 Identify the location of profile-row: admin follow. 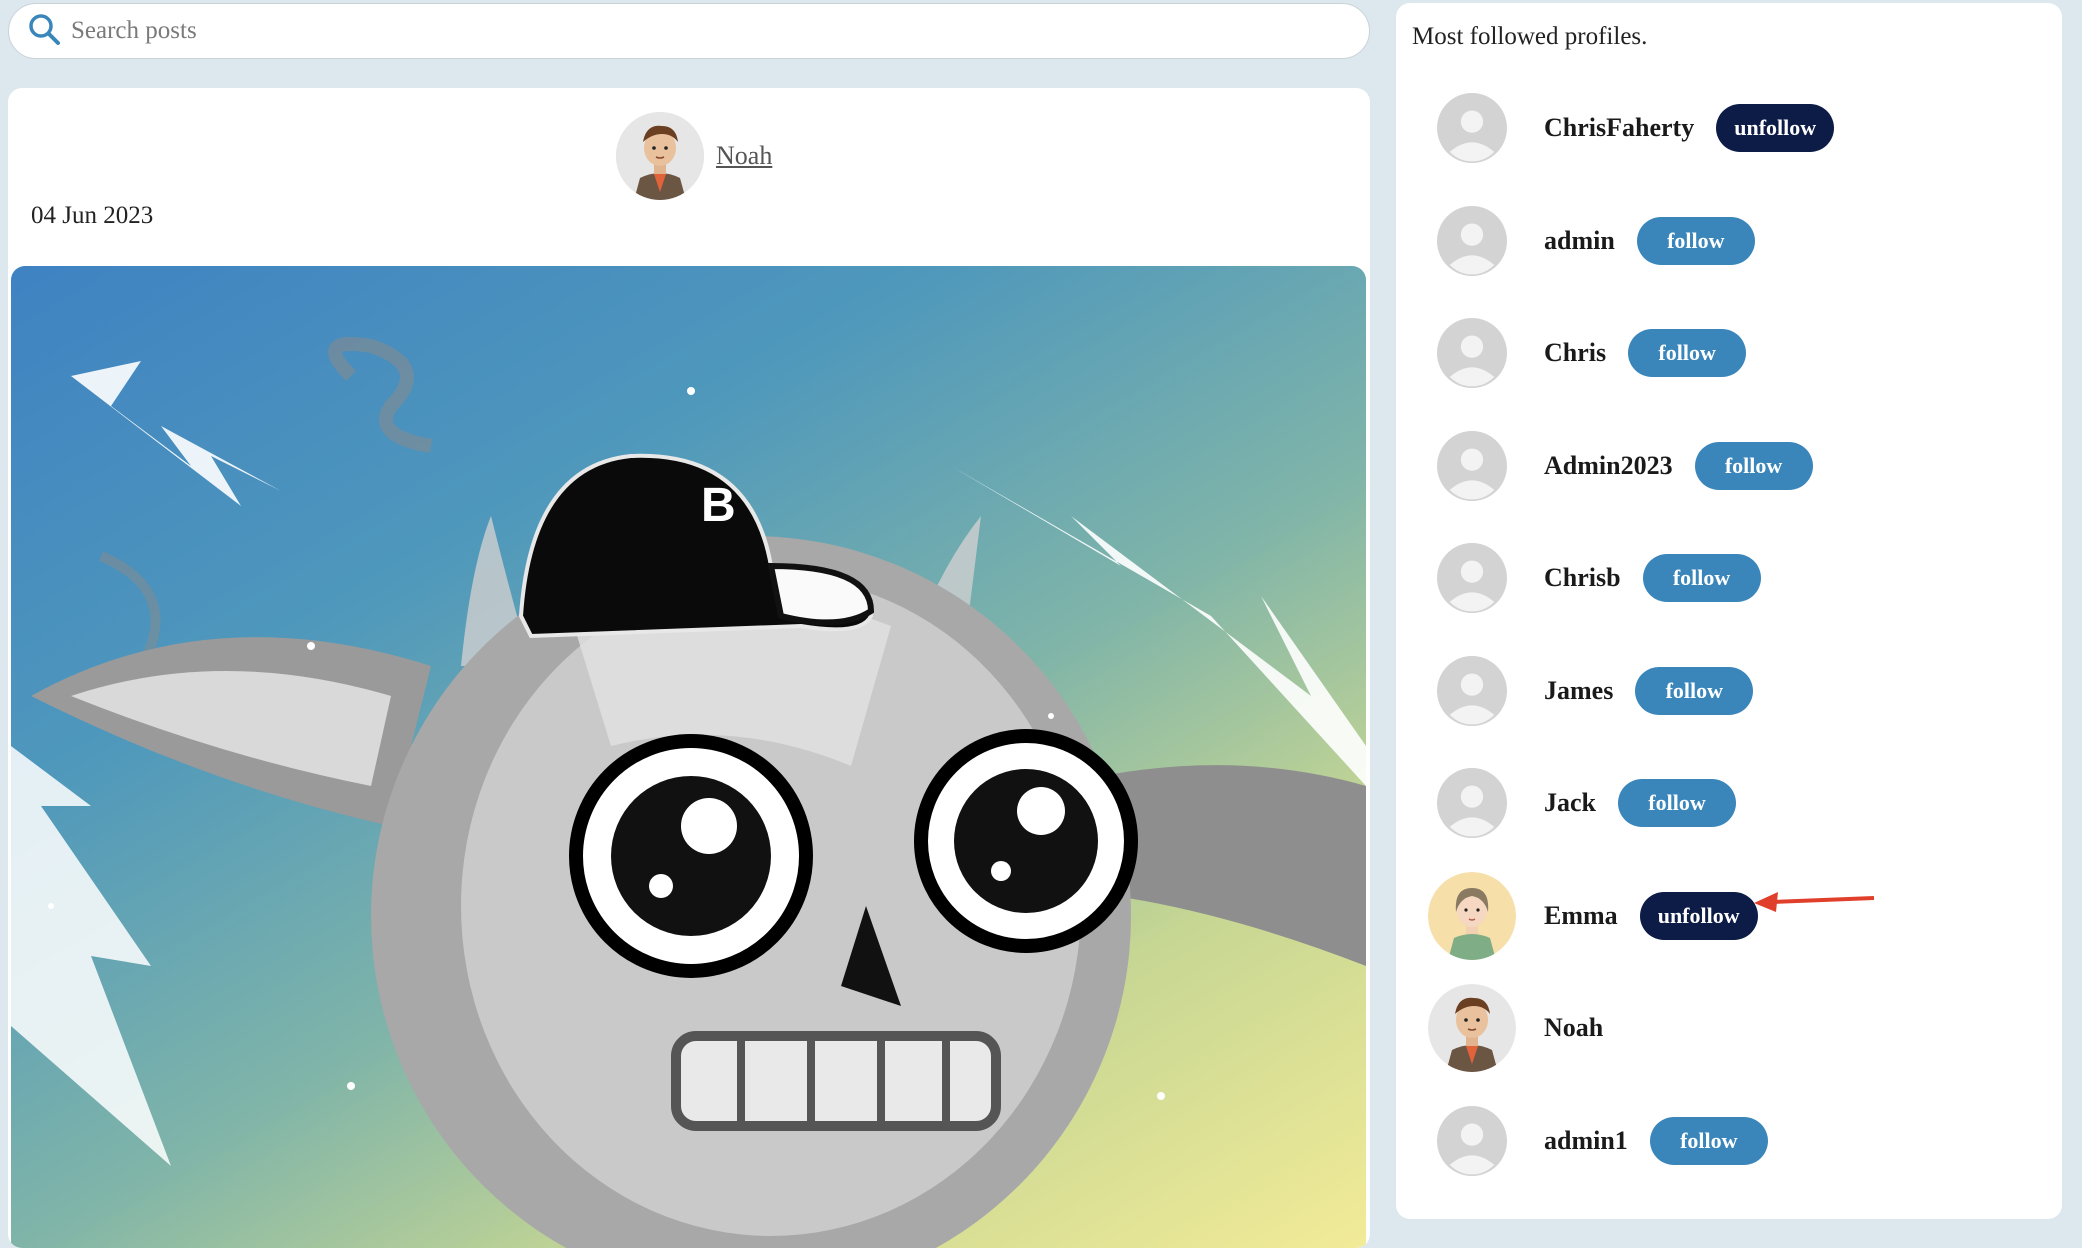
(1591, 241).